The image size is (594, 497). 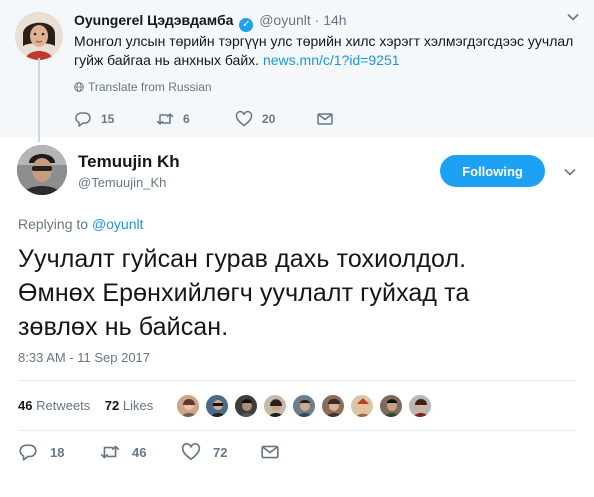 What do you see at coordinates (153, 20) in the screenshot?
I see `parent-author-name: Oyungerel Цэдэвдамба` at bounding box center [153, 20].